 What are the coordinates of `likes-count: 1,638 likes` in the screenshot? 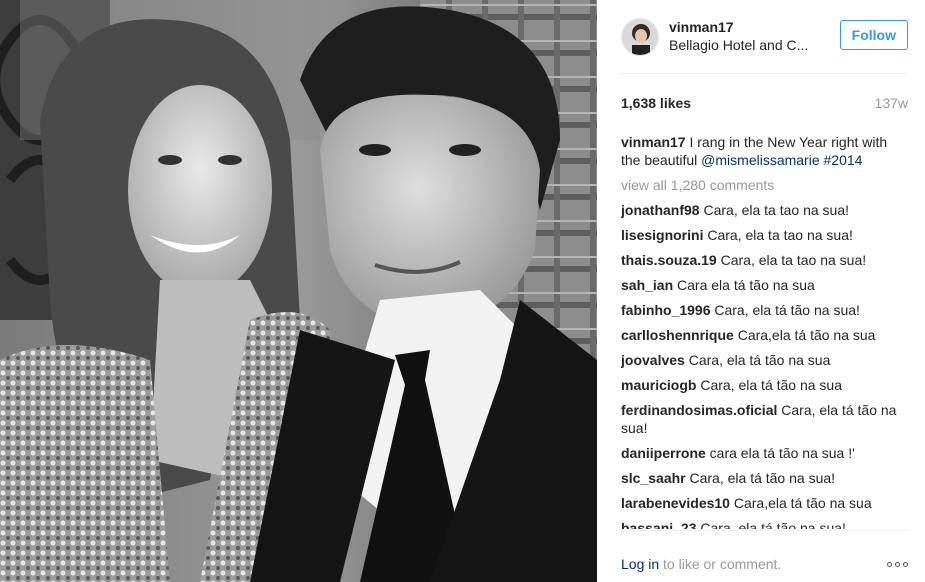 It's located at (656, 103).